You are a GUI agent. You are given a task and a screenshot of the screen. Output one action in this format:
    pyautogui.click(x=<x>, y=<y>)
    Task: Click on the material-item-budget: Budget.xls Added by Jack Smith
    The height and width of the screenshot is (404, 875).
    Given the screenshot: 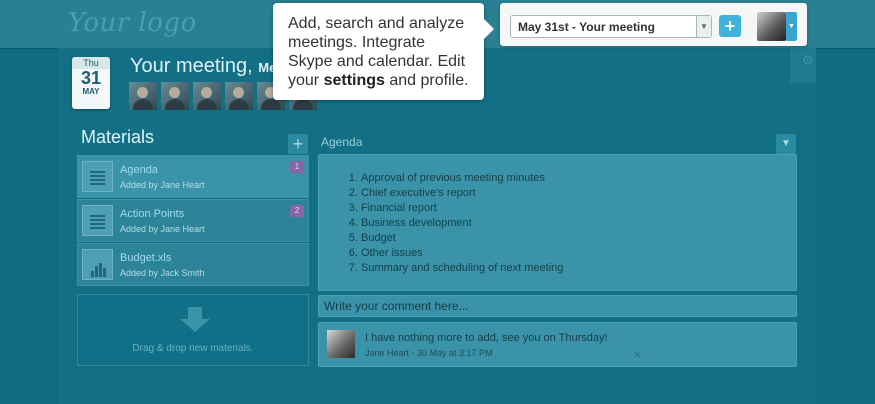 What is the action you would take?
    pyautogui.click(x=193, y=264)
    